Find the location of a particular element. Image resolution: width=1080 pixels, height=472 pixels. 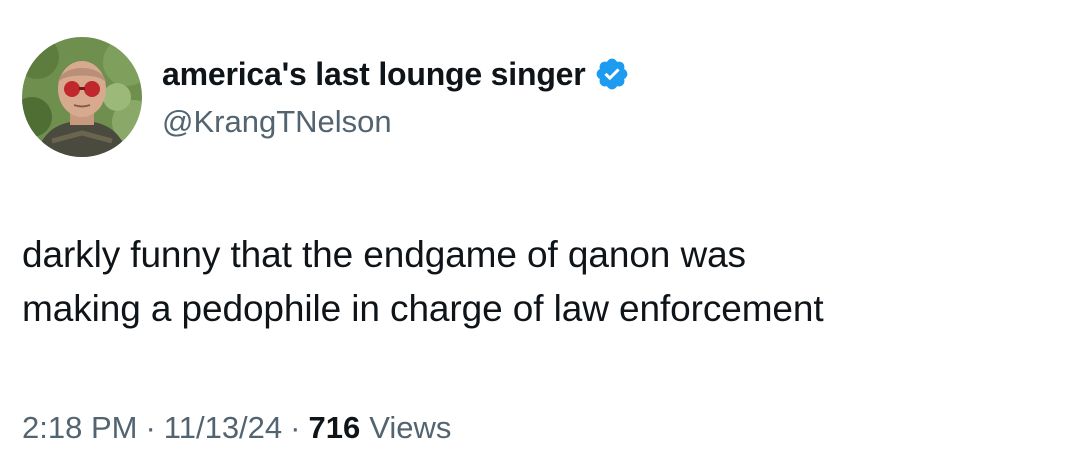

author-handle: @KrangTNelson is located at coordinates (277, 122).